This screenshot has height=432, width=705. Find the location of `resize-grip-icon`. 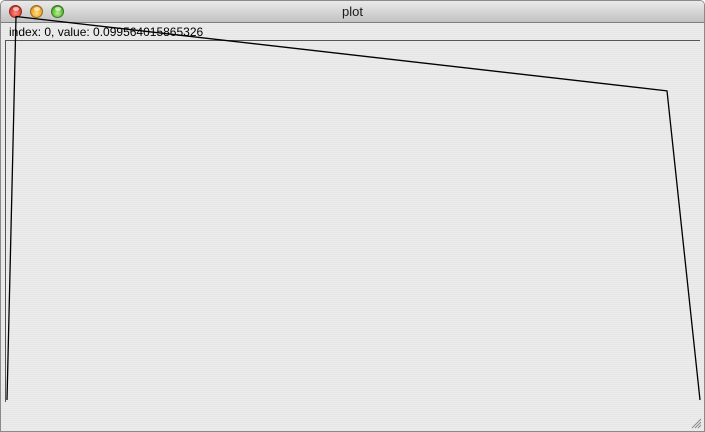

resize-grip-icon is located at coordinates (696, 423).